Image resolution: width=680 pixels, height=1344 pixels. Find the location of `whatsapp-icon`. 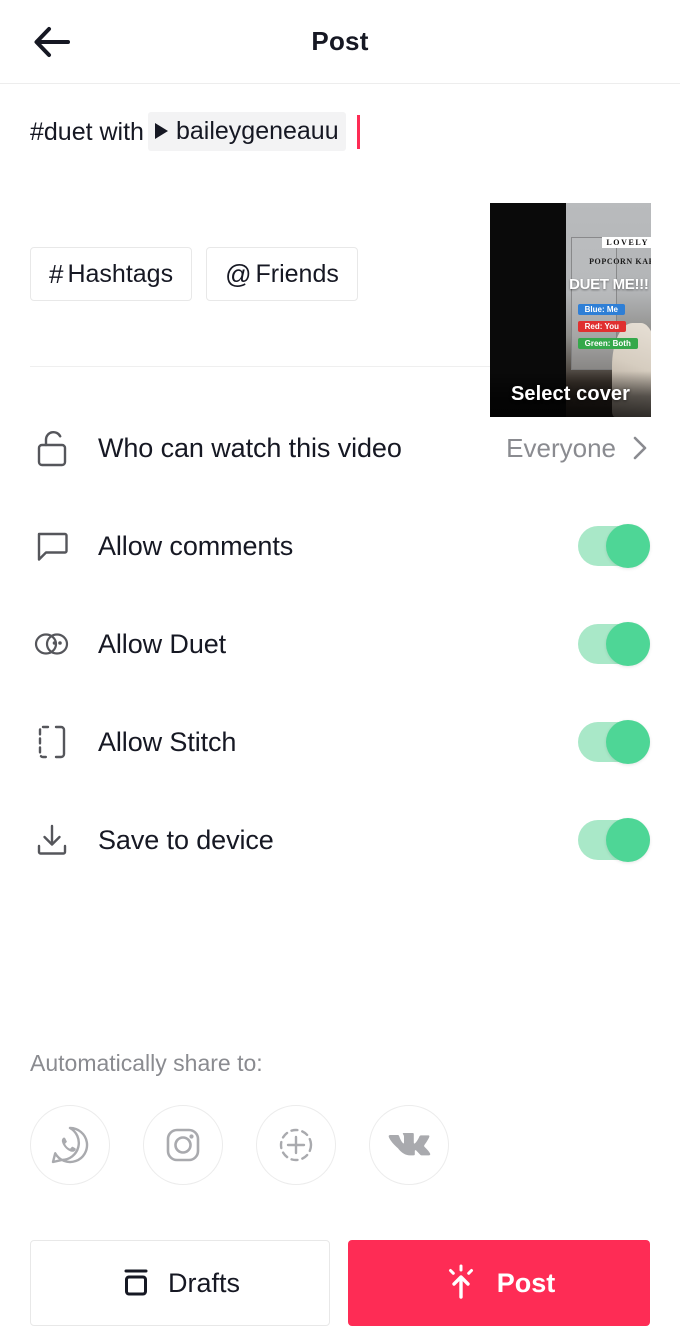

whatsapp-icon is located at coordinates (70, 1145).